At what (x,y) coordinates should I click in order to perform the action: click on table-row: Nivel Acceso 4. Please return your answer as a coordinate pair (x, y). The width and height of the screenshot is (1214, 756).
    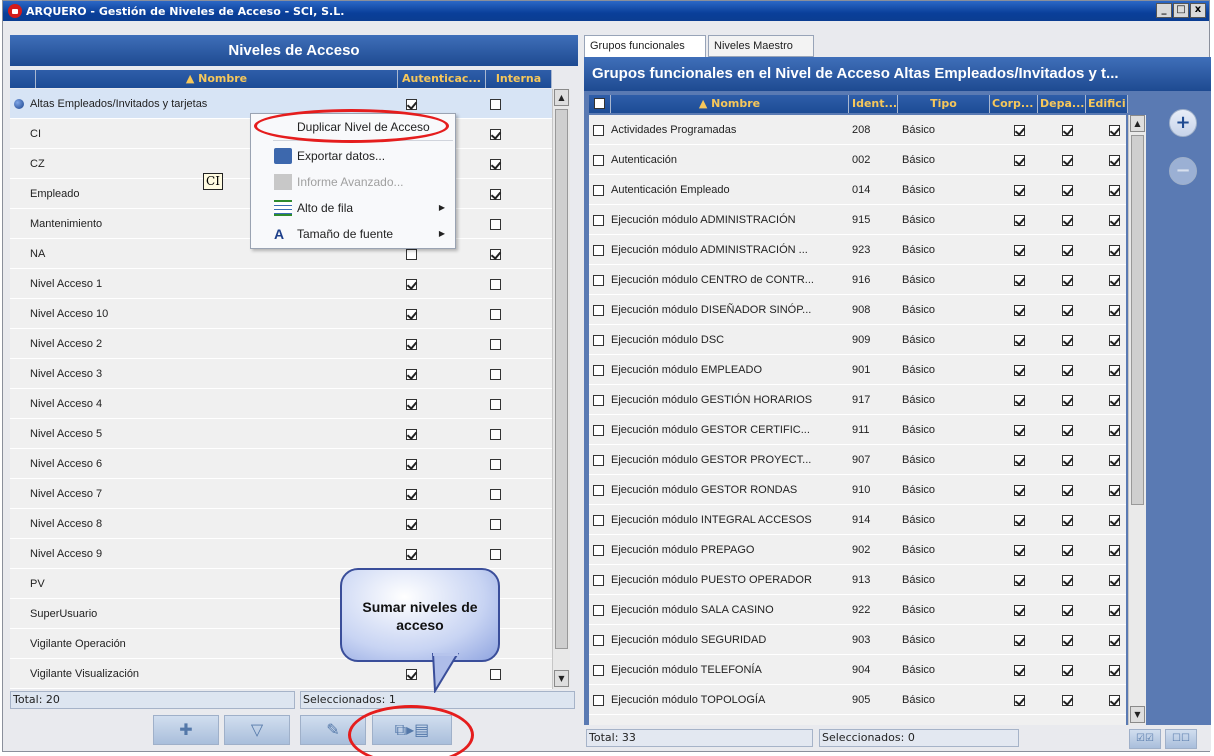
    Looking at the image, I should click on (281, 404).